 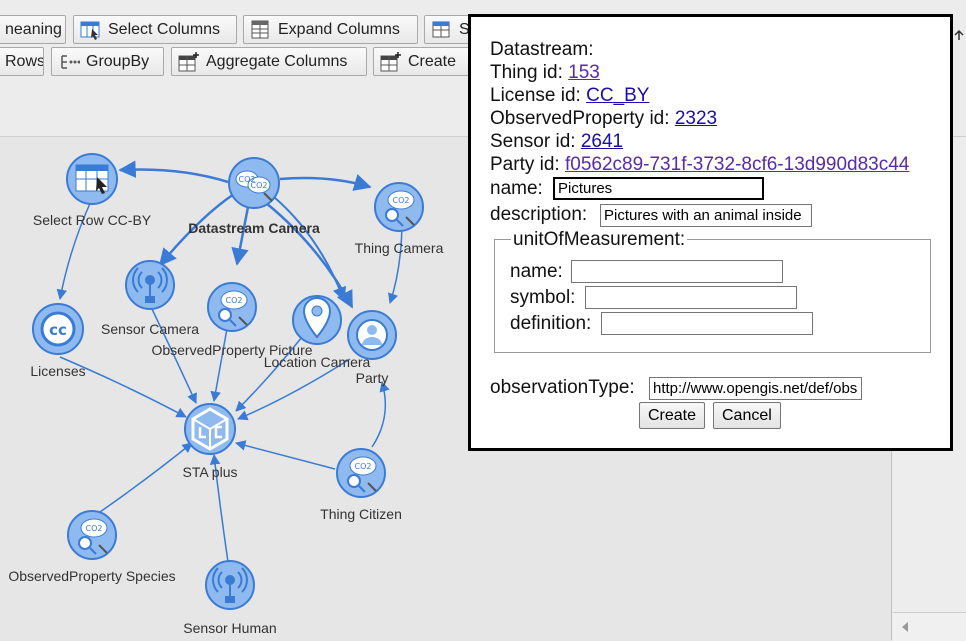 I want to click on select-columns-label: Select Columns, so click(x=164, y=29).